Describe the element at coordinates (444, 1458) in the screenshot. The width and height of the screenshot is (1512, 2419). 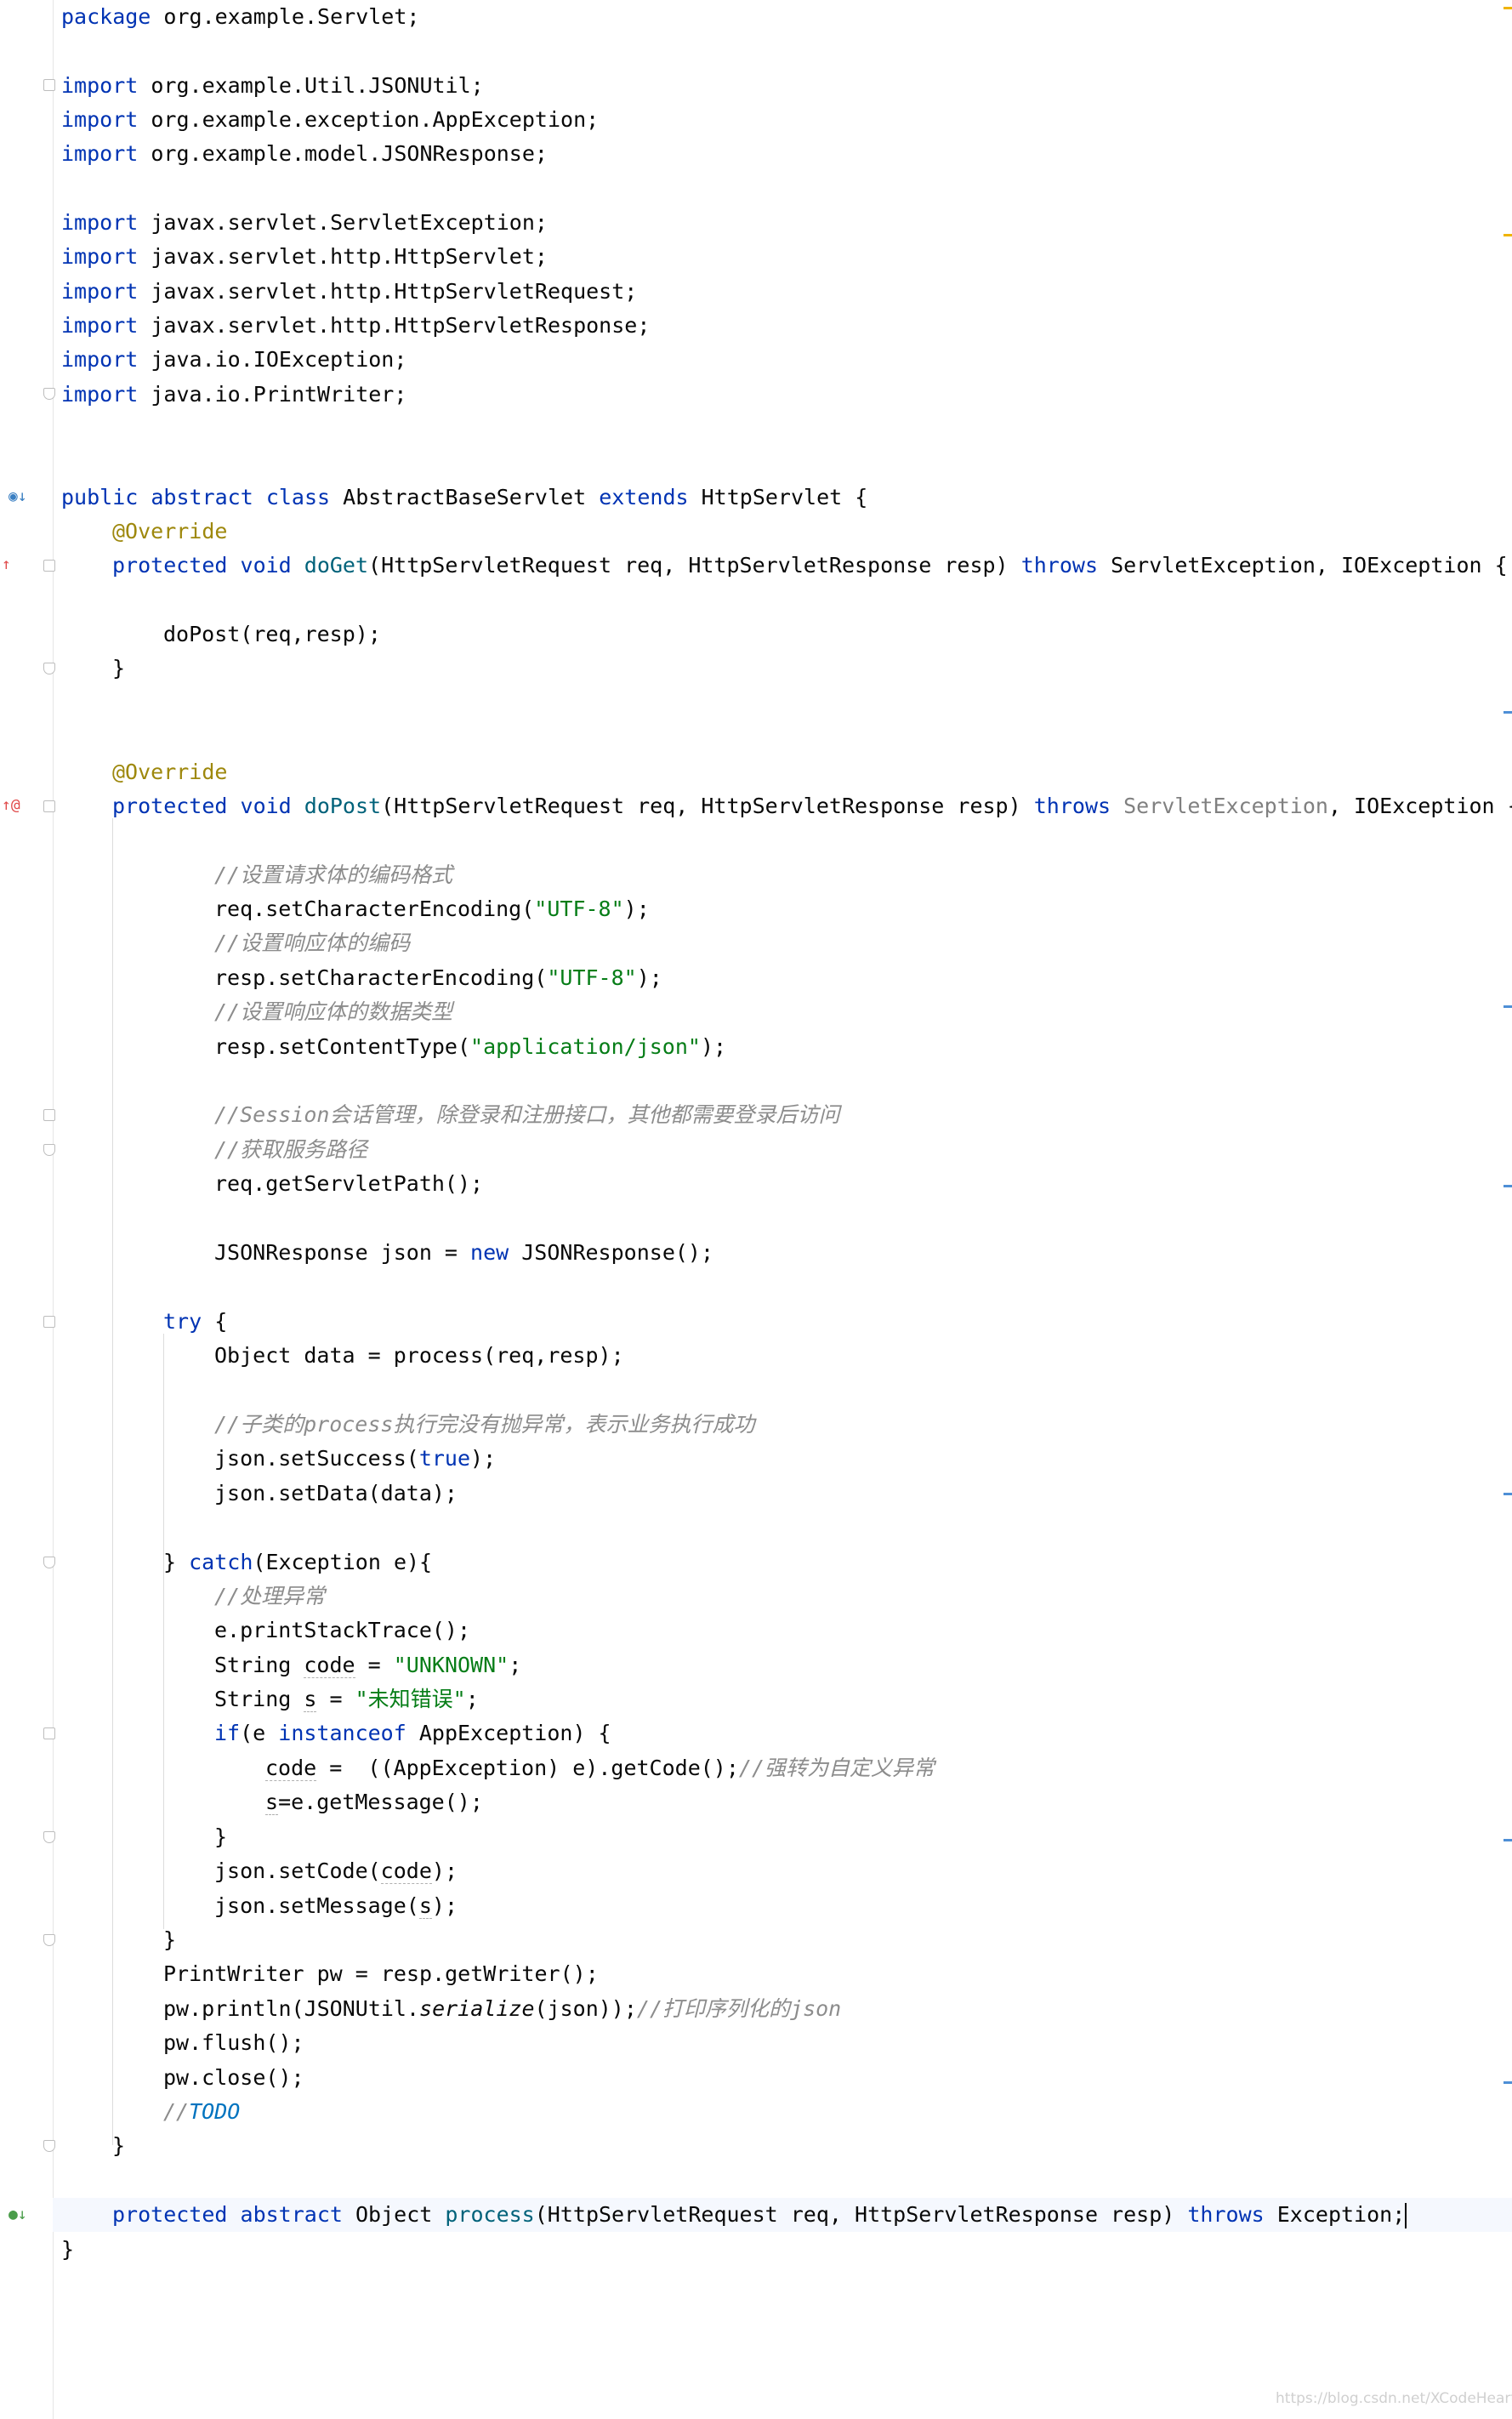
I see `code-token: true` at that location.